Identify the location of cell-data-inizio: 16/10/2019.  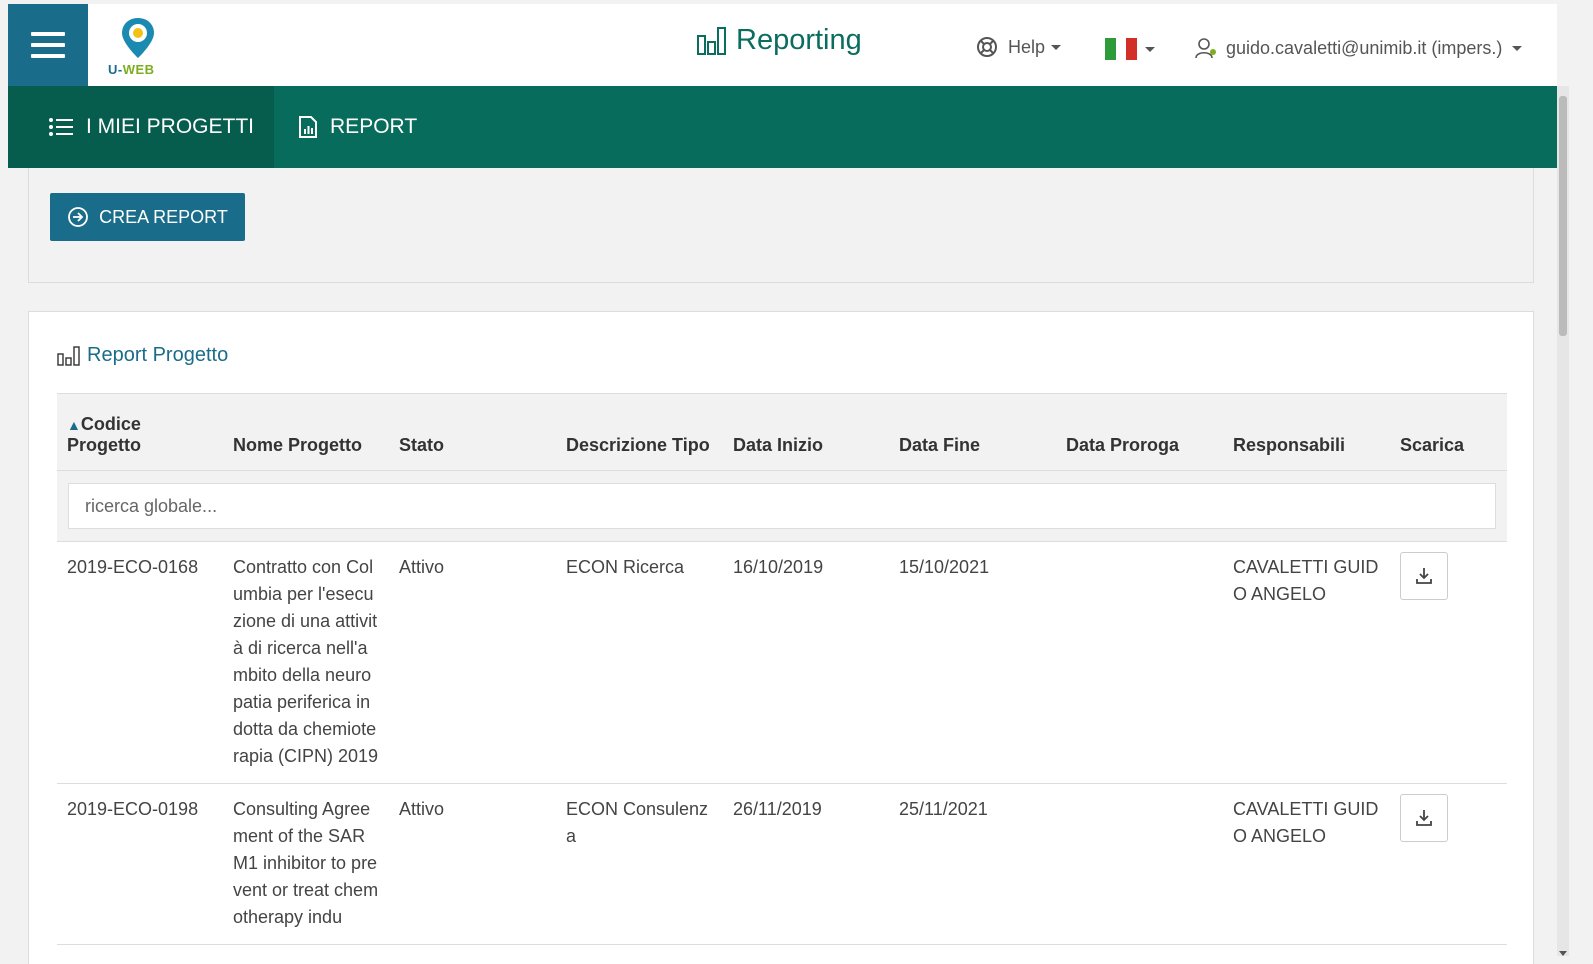
(806, 662).